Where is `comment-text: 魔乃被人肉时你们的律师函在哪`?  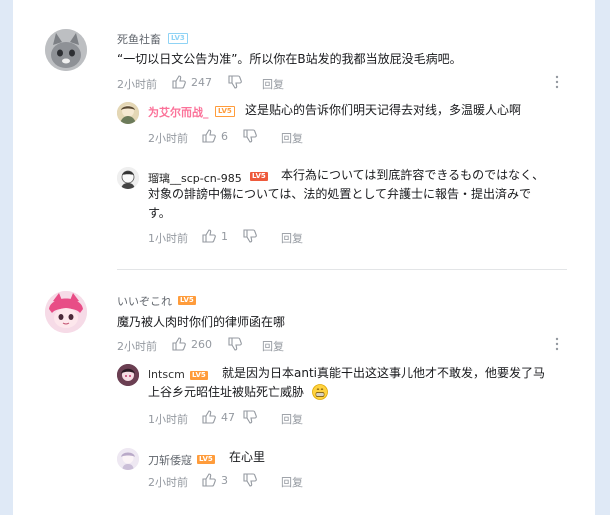
comment-text: 魔乃被人肉时你们的律师函在哪 is located at coordinates (201, 322).